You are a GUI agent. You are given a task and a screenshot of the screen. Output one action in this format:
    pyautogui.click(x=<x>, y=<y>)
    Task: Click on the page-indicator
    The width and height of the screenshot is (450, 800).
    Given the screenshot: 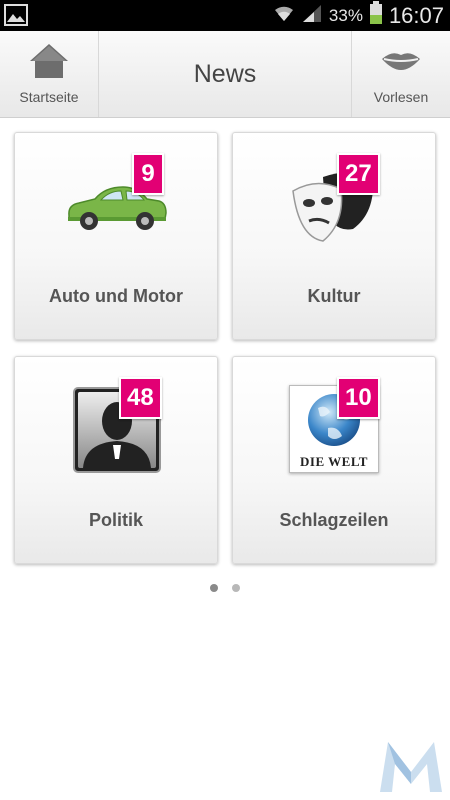 What is the action you would take?
    pyautogui.click(x=225, y=588)
    